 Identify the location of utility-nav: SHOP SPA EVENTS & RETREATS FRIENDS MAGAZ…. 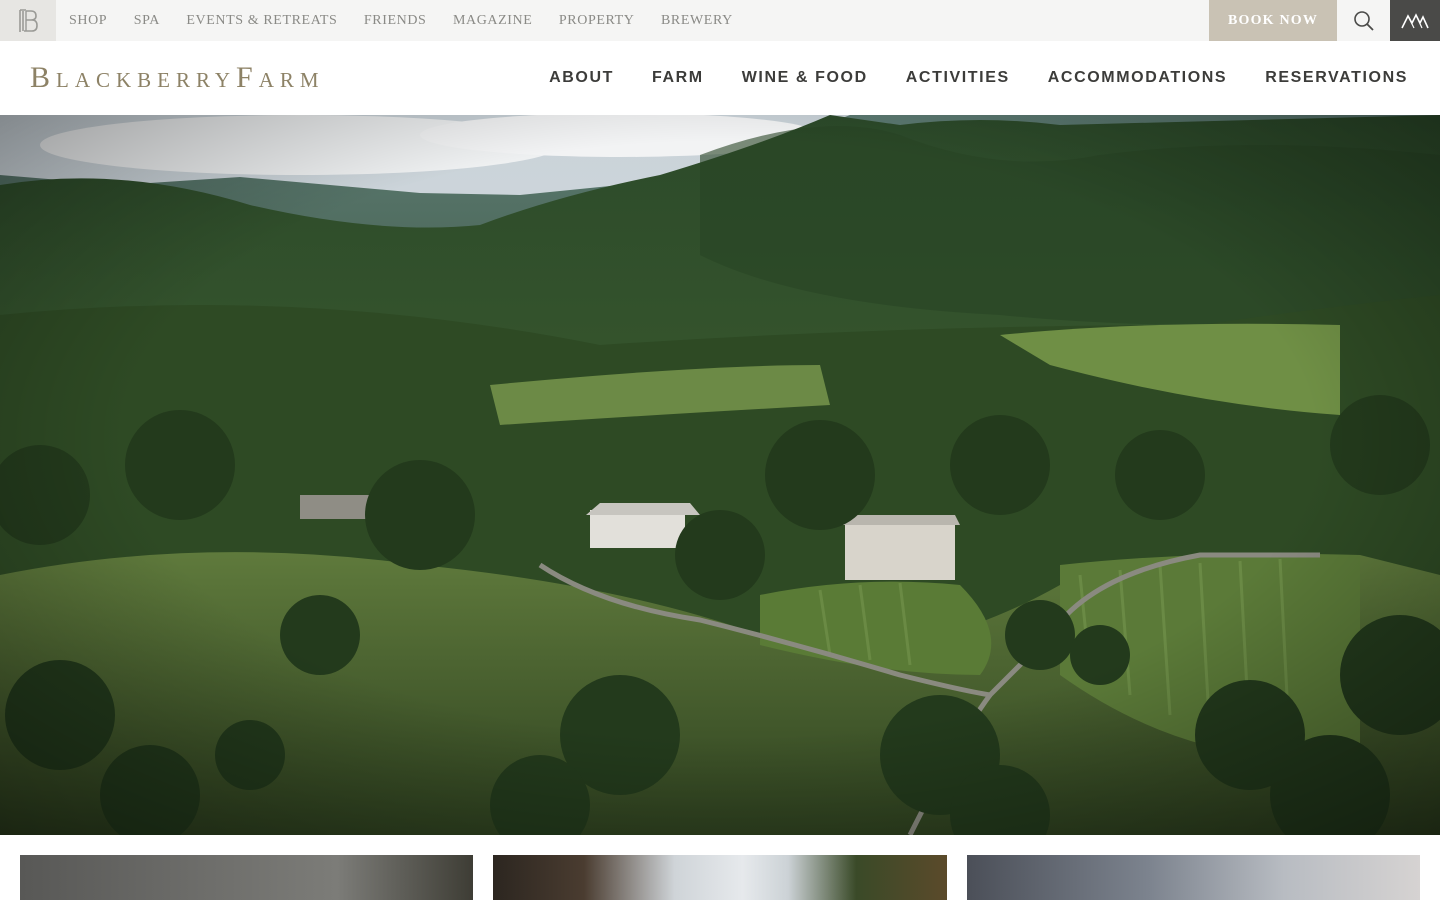
(414, 20).